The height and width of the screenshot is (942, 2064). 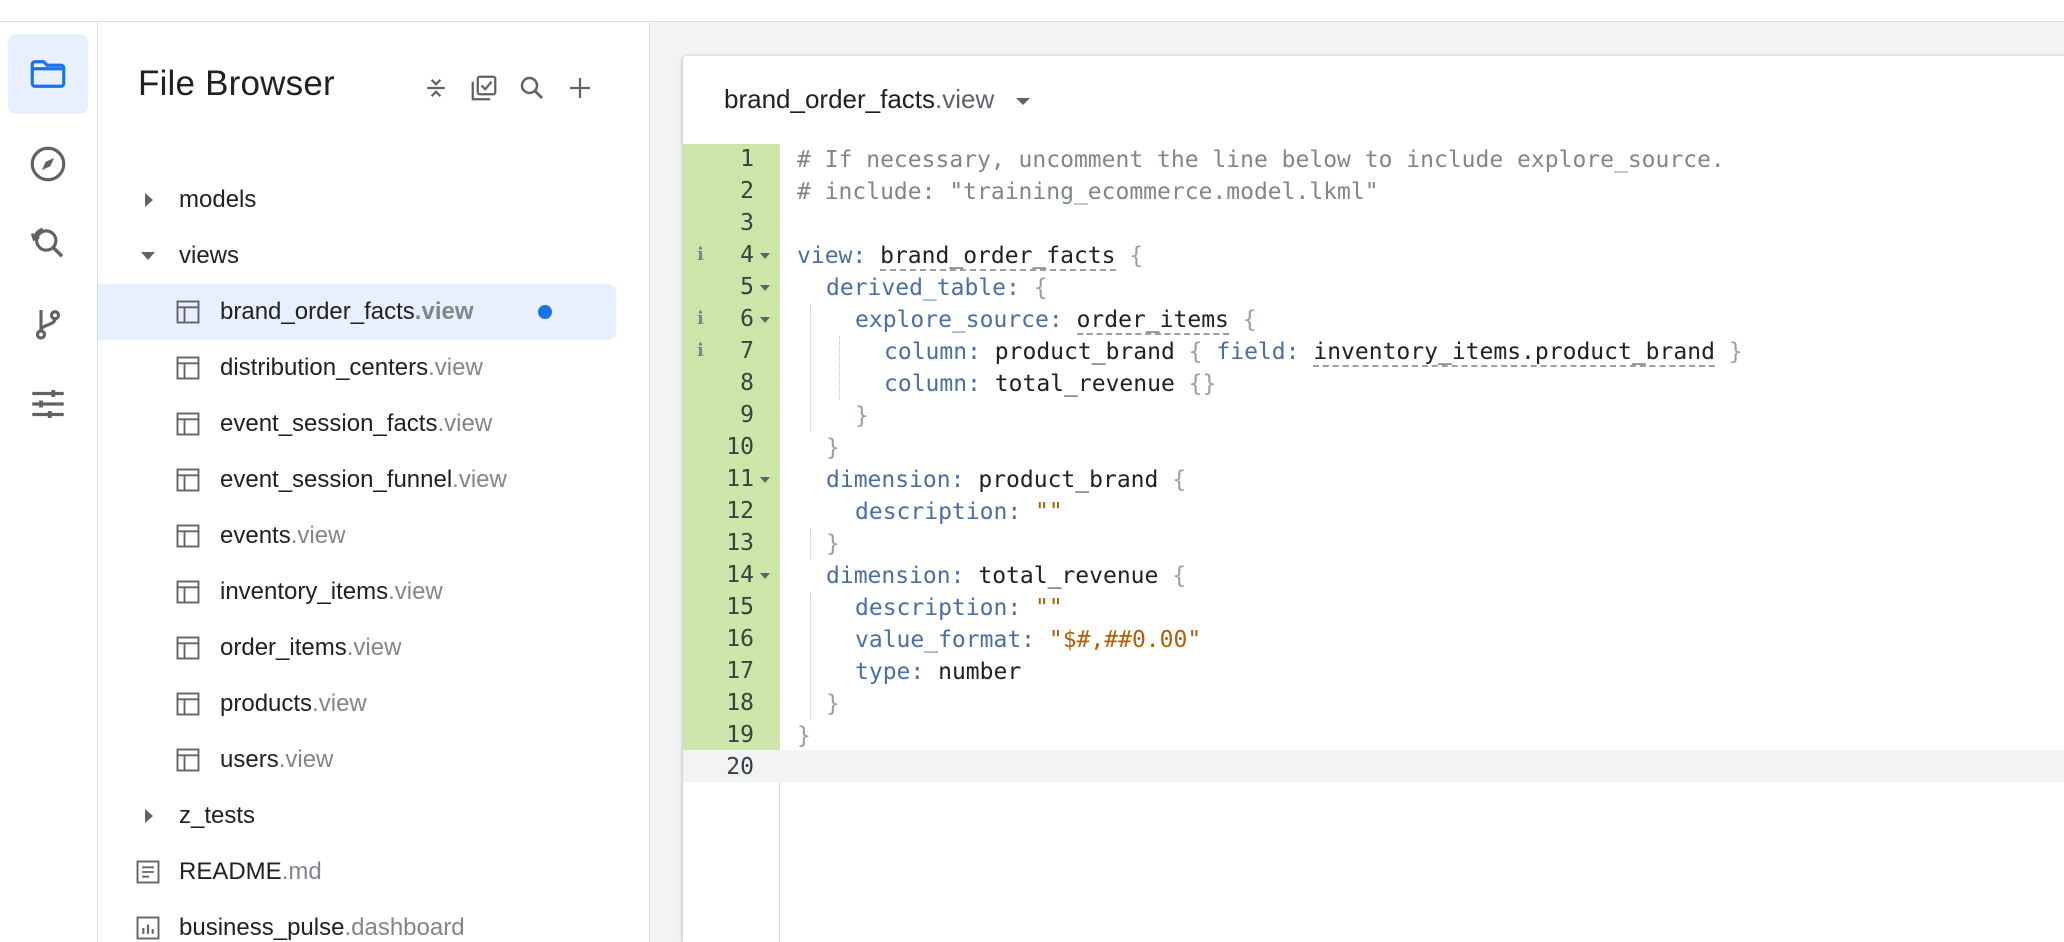 I want to click on line-number: 8, so click(x=747, y=383).